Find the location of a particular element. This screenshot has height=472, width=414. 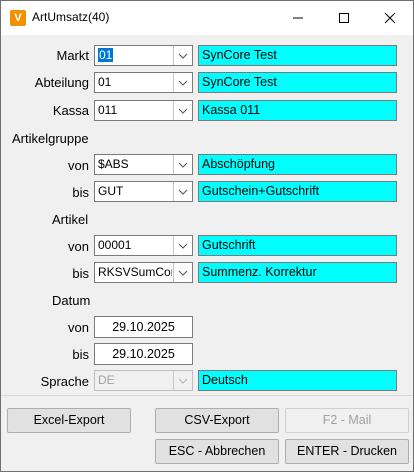

artikelgruppe-bis-info: Gutschein+Gutschrift is located at coordinates (297, 191).